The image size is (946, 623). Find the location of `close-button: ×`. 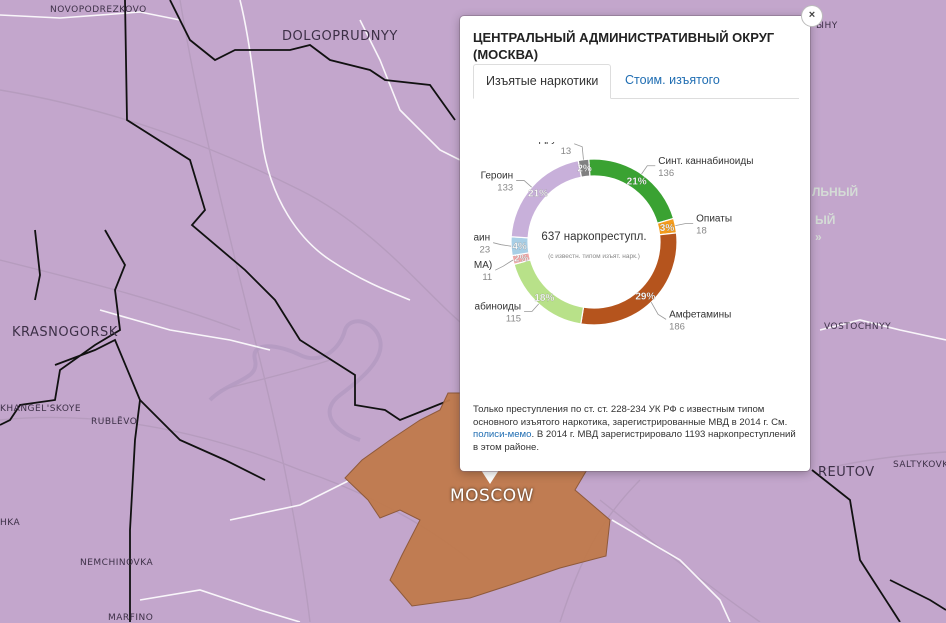

close-button: × is located at coordinates (812, 16).